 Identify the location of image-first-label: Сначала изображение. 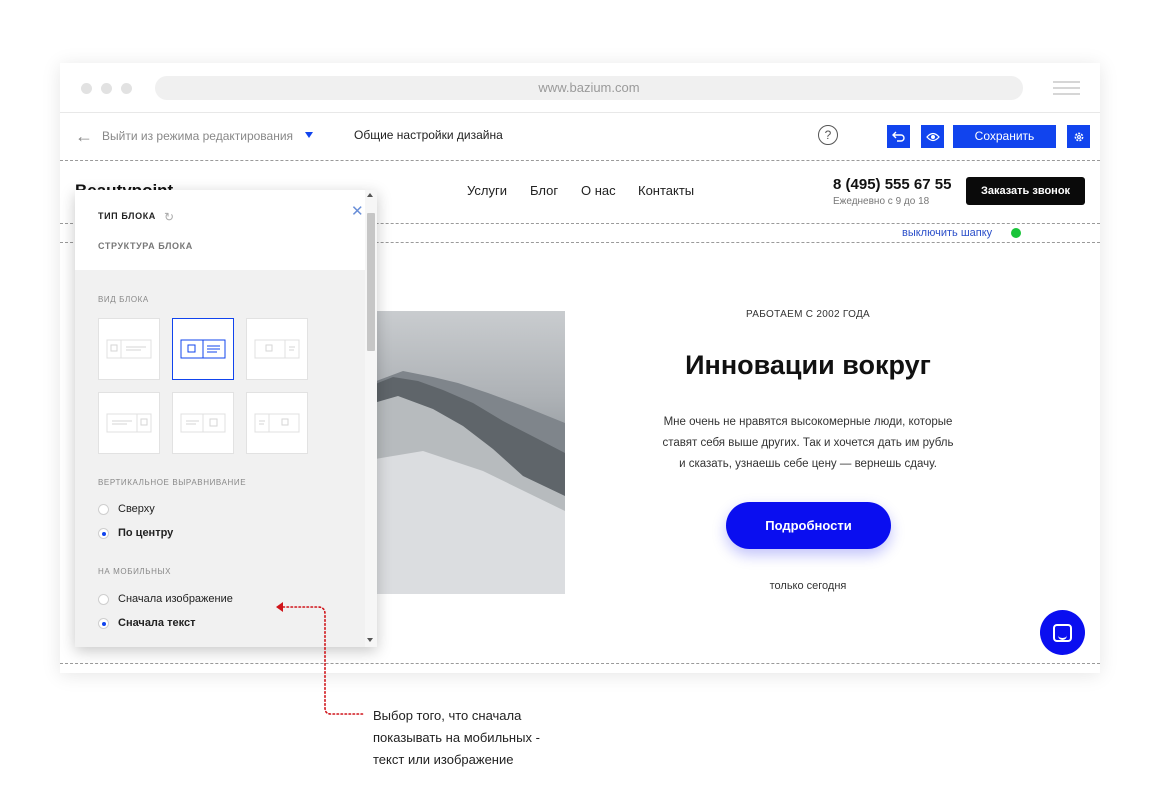
(175, 599).